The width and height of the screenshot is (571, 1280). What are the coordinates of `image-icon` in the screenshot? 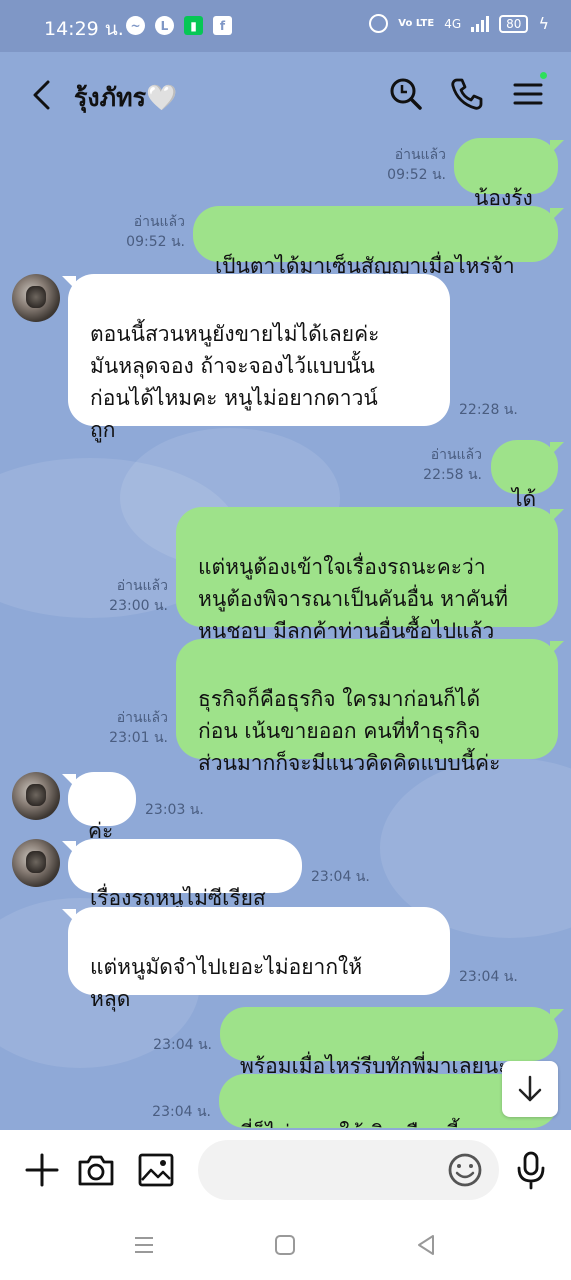 It's located at (156, 1170).